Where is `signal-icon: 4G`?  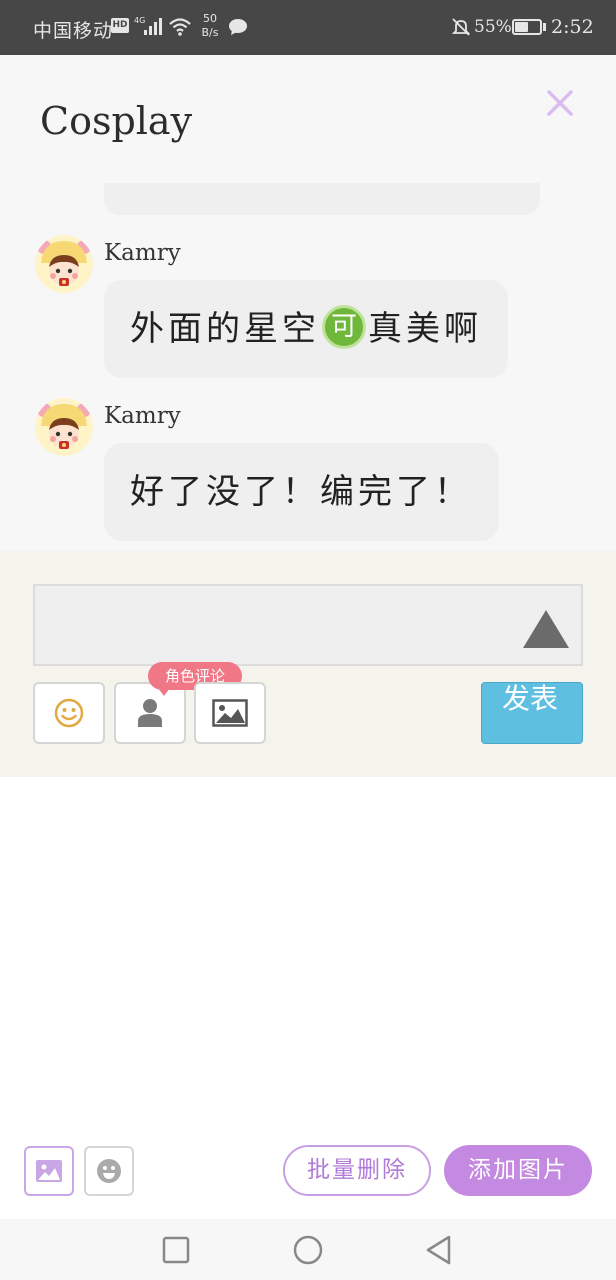
signal-icon: 4G is located at coordinates (148, 25).